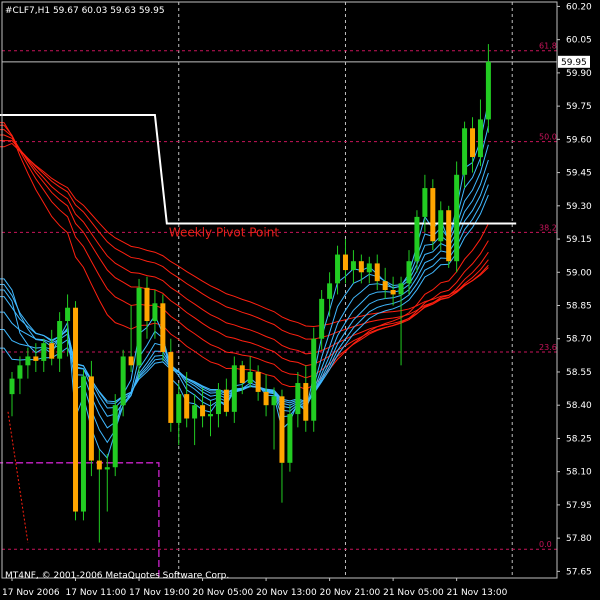 This screenshot has height=600, width=600. I want to click on price-tick-label: 59.45, so click(579, 174).